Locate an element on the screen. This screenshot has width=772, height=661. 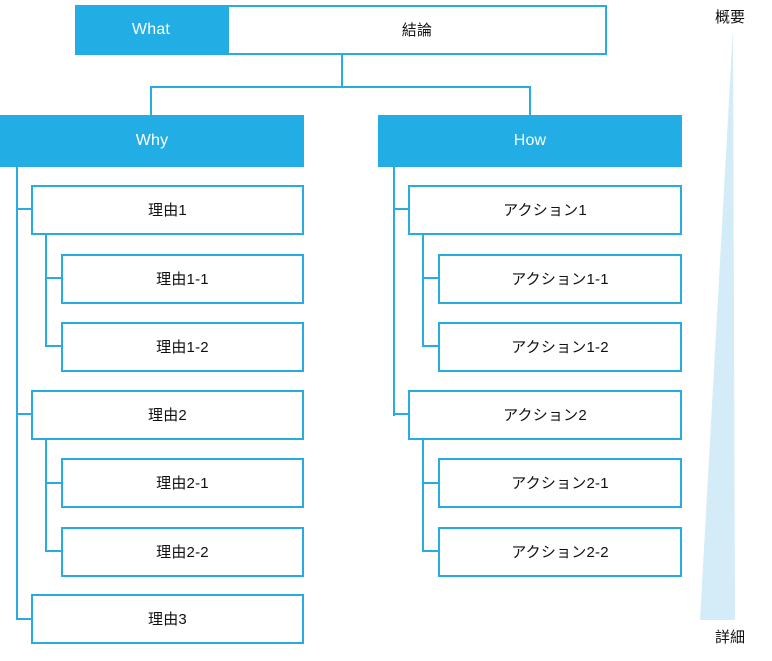
connector-why-spine is located at coordinates (17, 393).